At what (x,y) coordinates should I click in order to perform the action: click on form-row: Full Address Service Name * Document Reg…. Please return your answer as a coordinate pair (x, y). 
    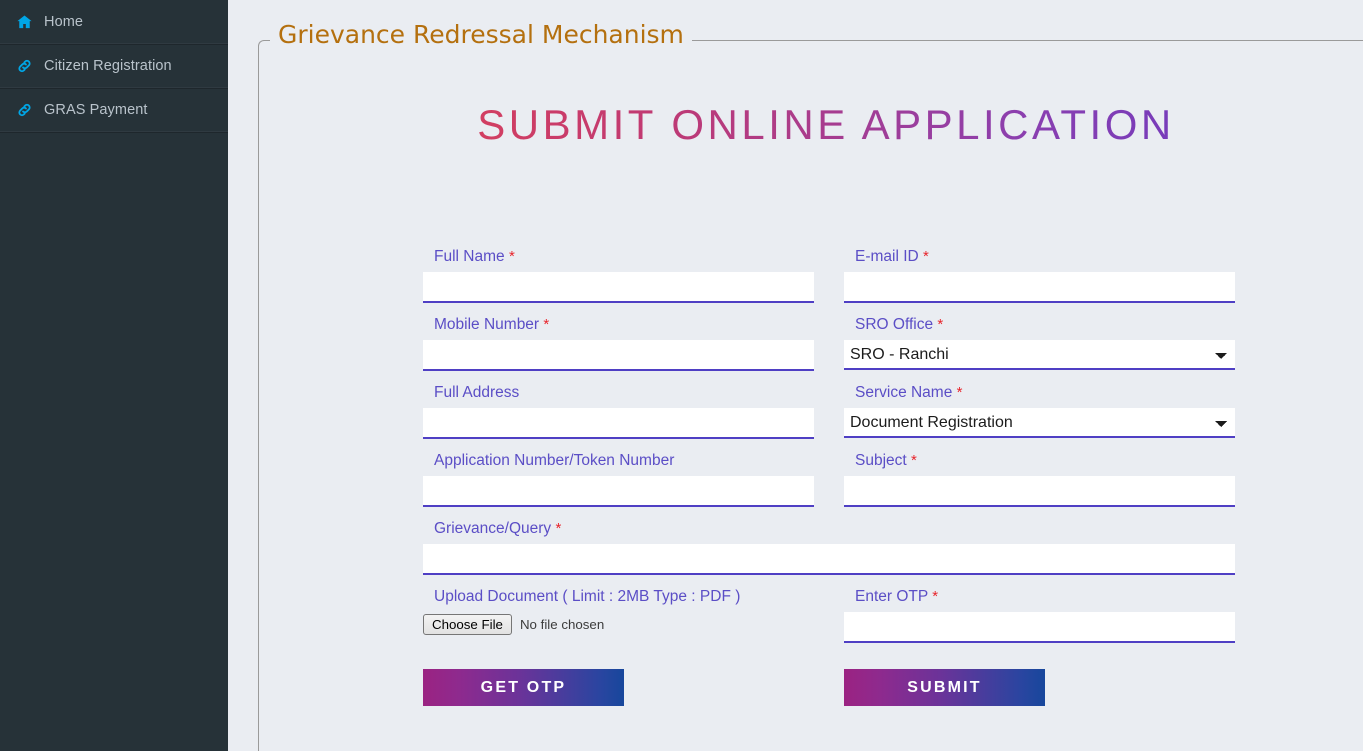
    Looking at the image, I should click on (829, 411).